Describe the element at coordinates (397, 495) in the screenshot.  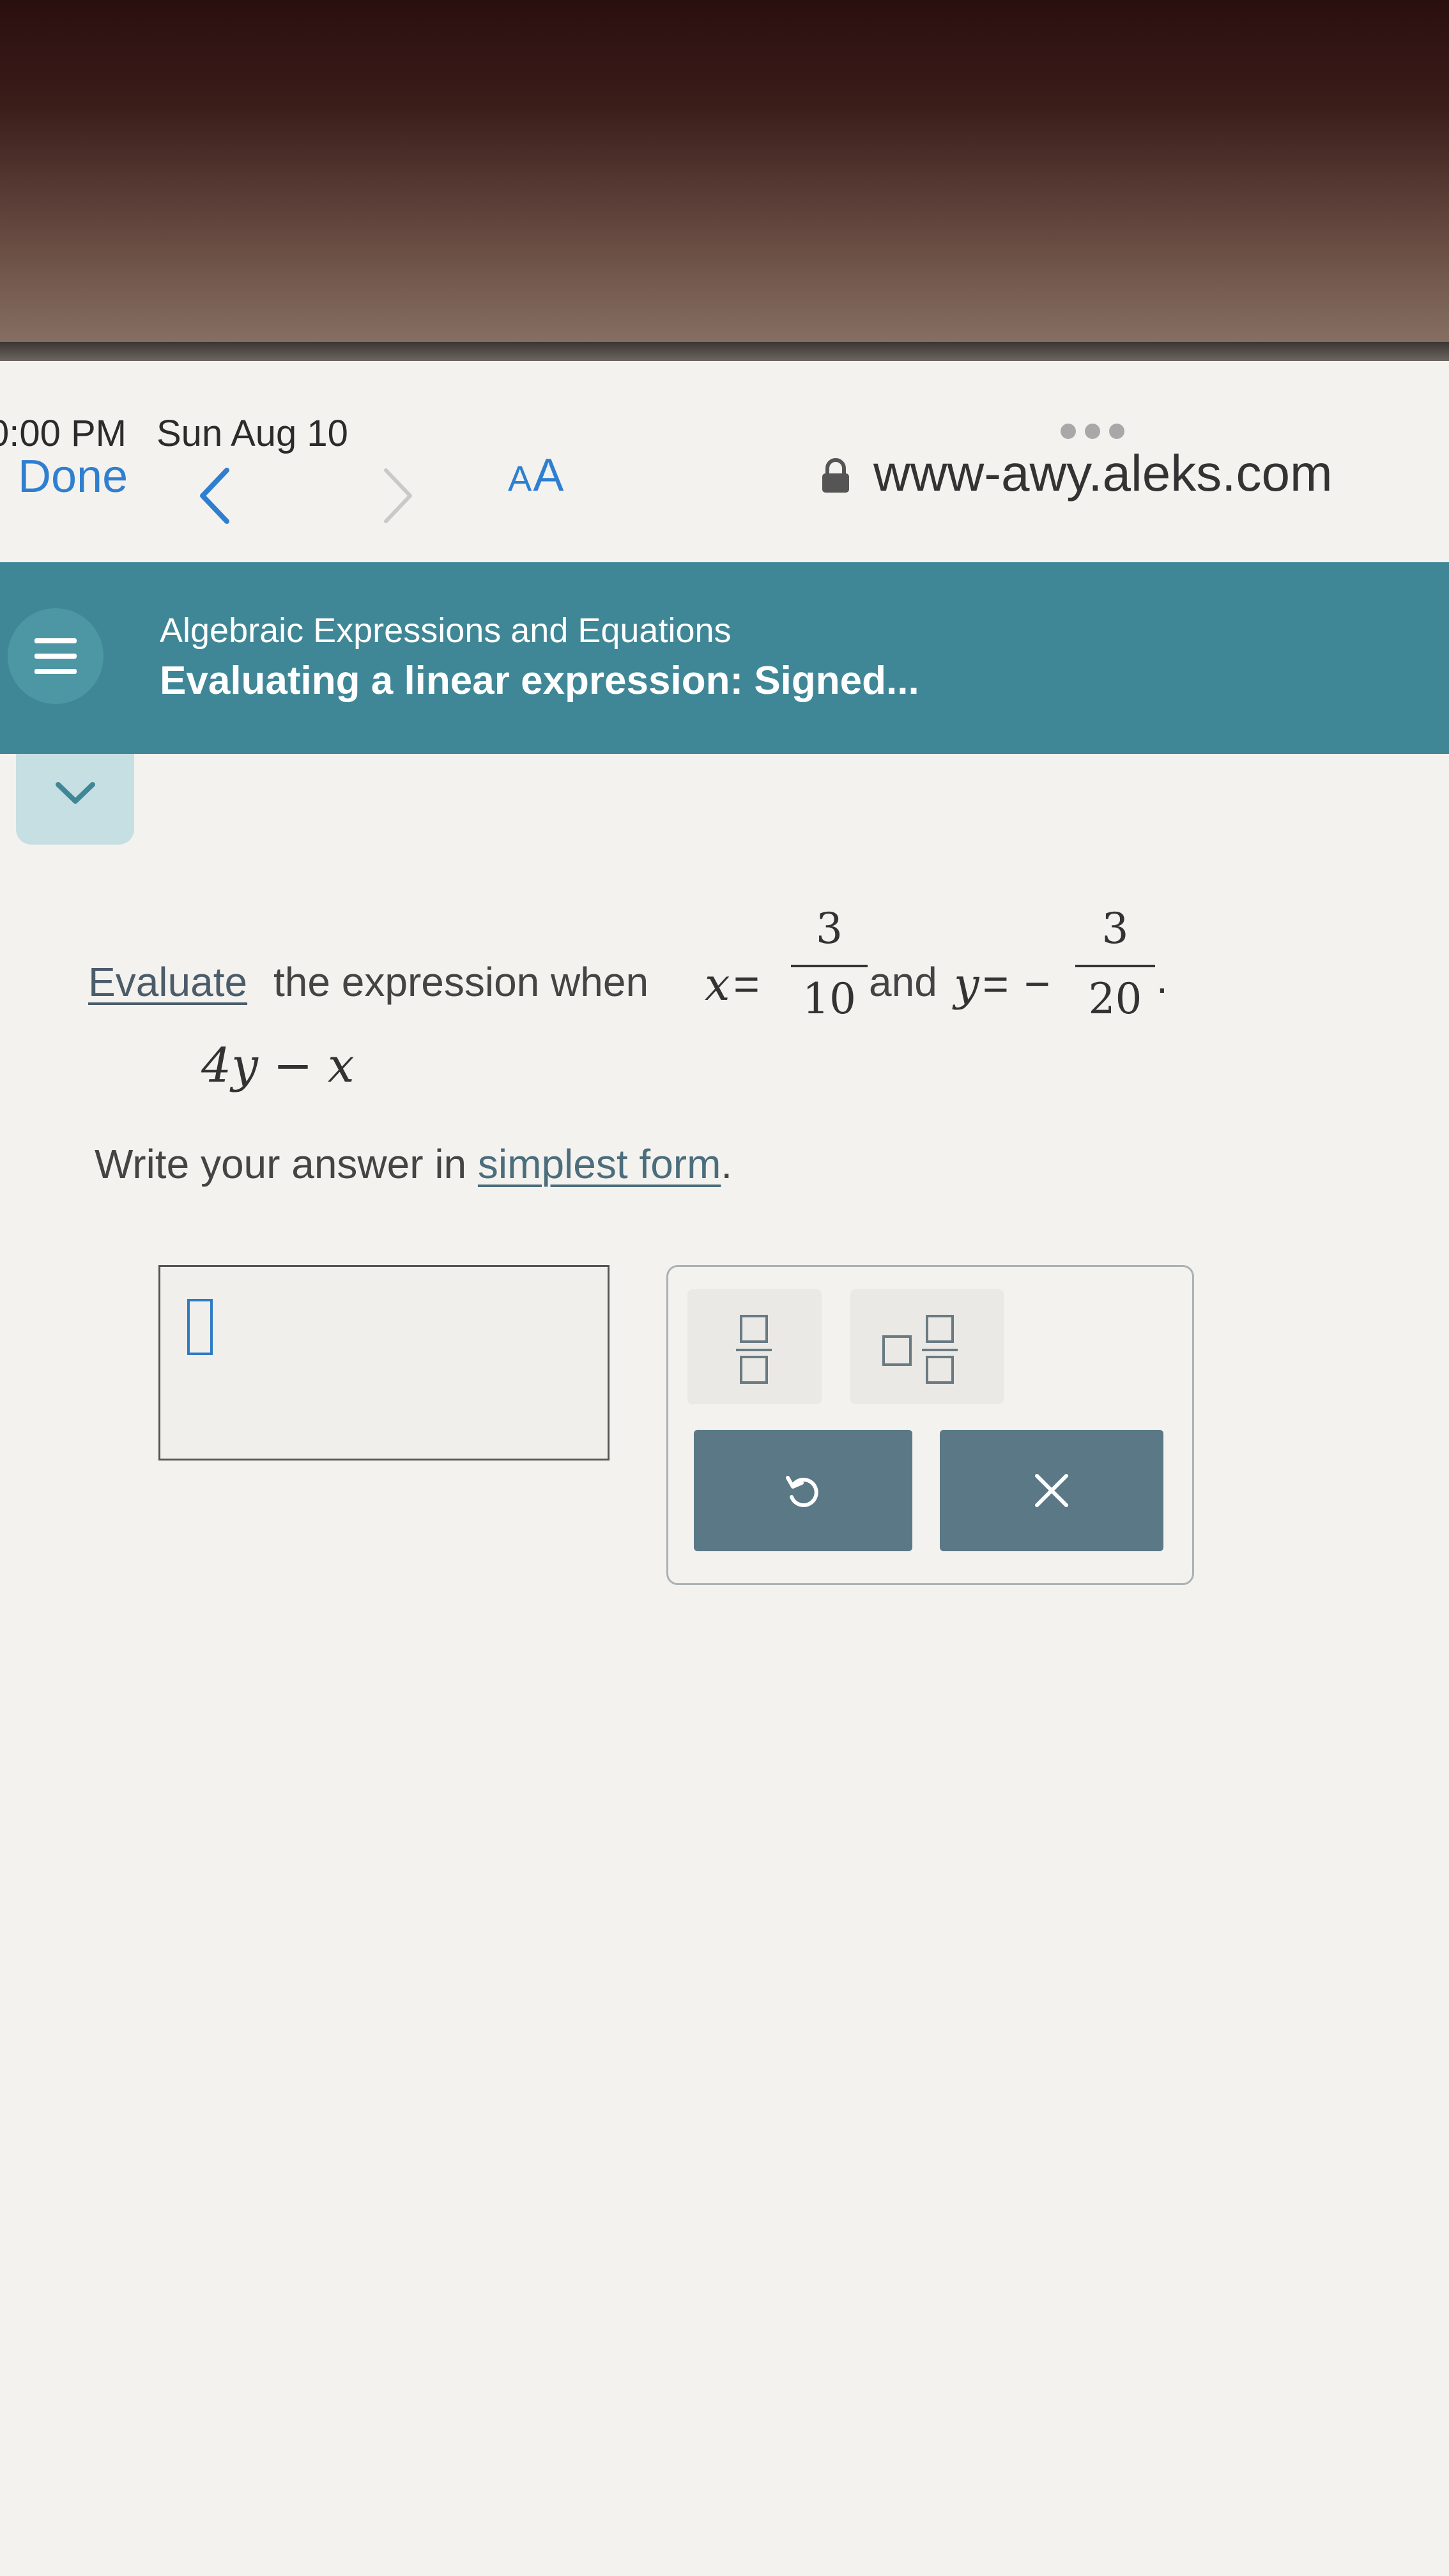
I see `forward-chevron-icon` at that location.